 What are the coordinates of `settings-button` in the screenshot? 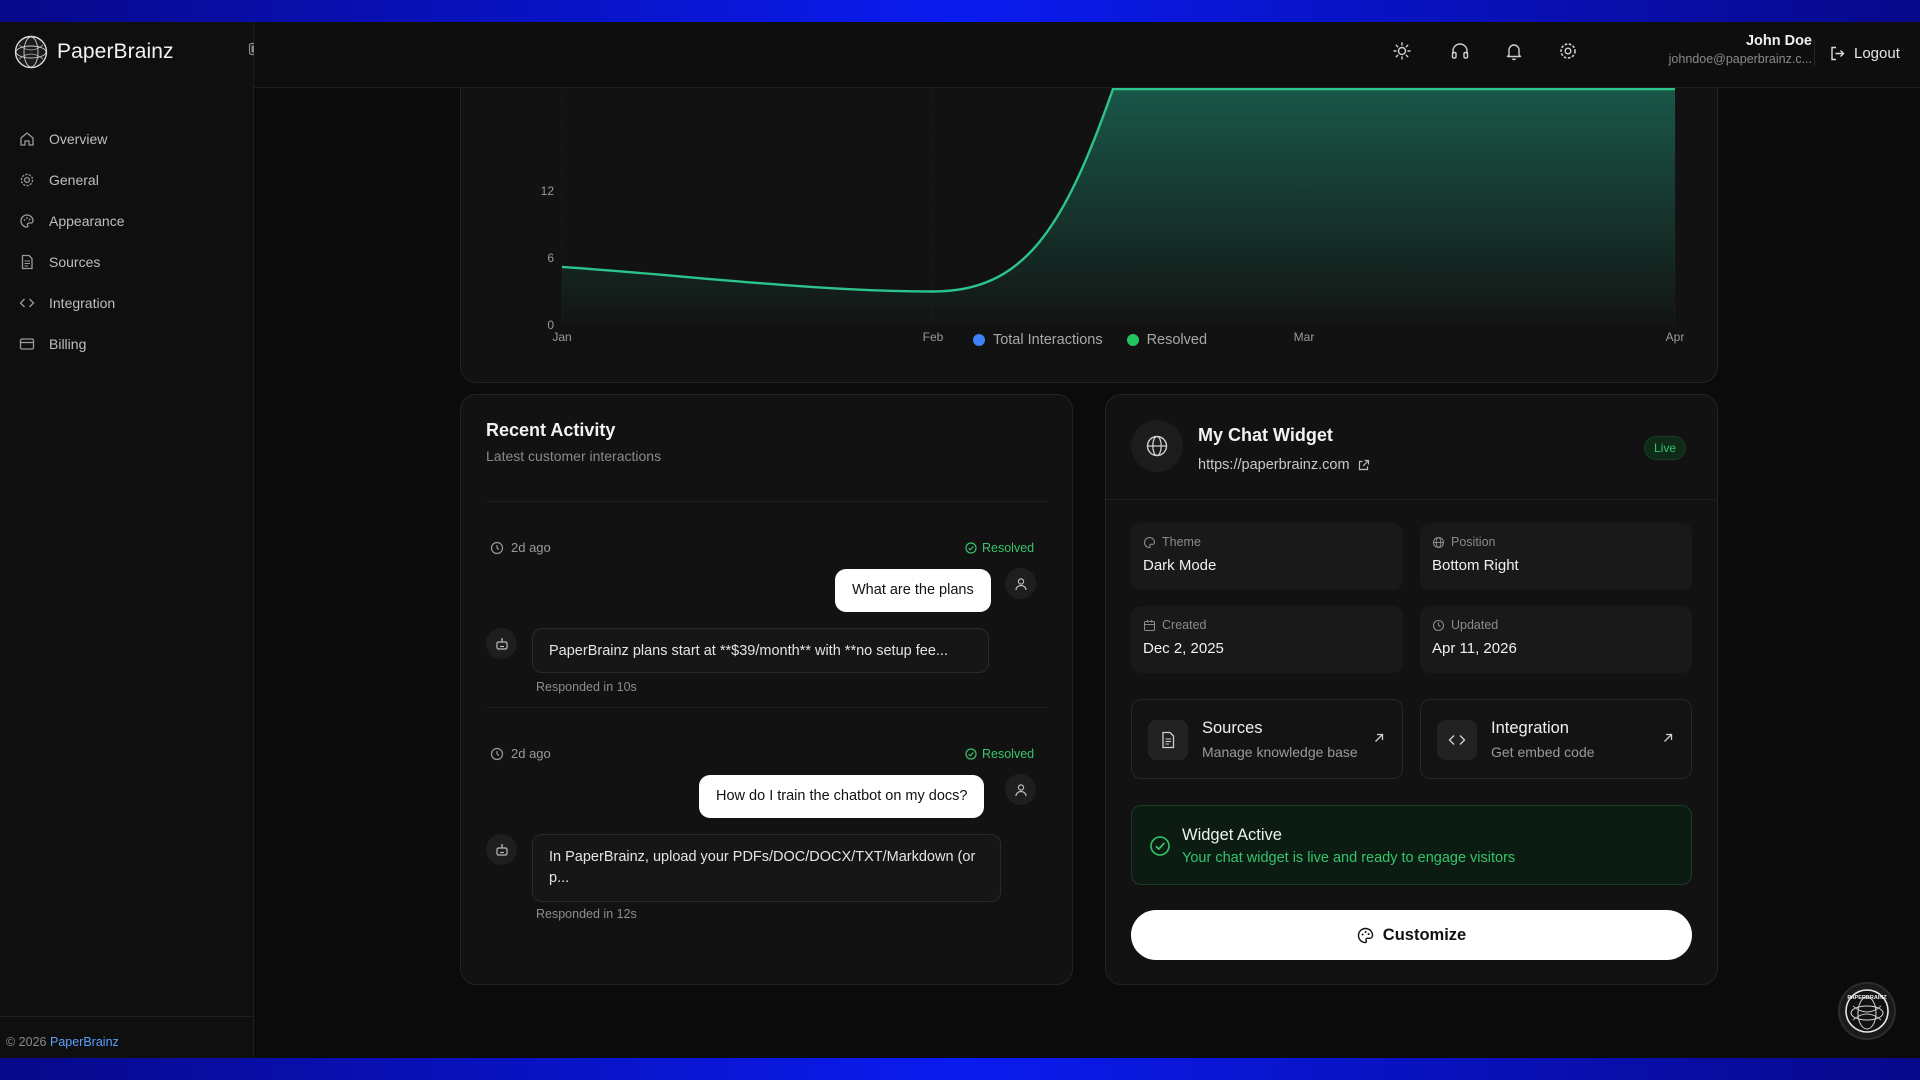 It's located at (1568, 51).